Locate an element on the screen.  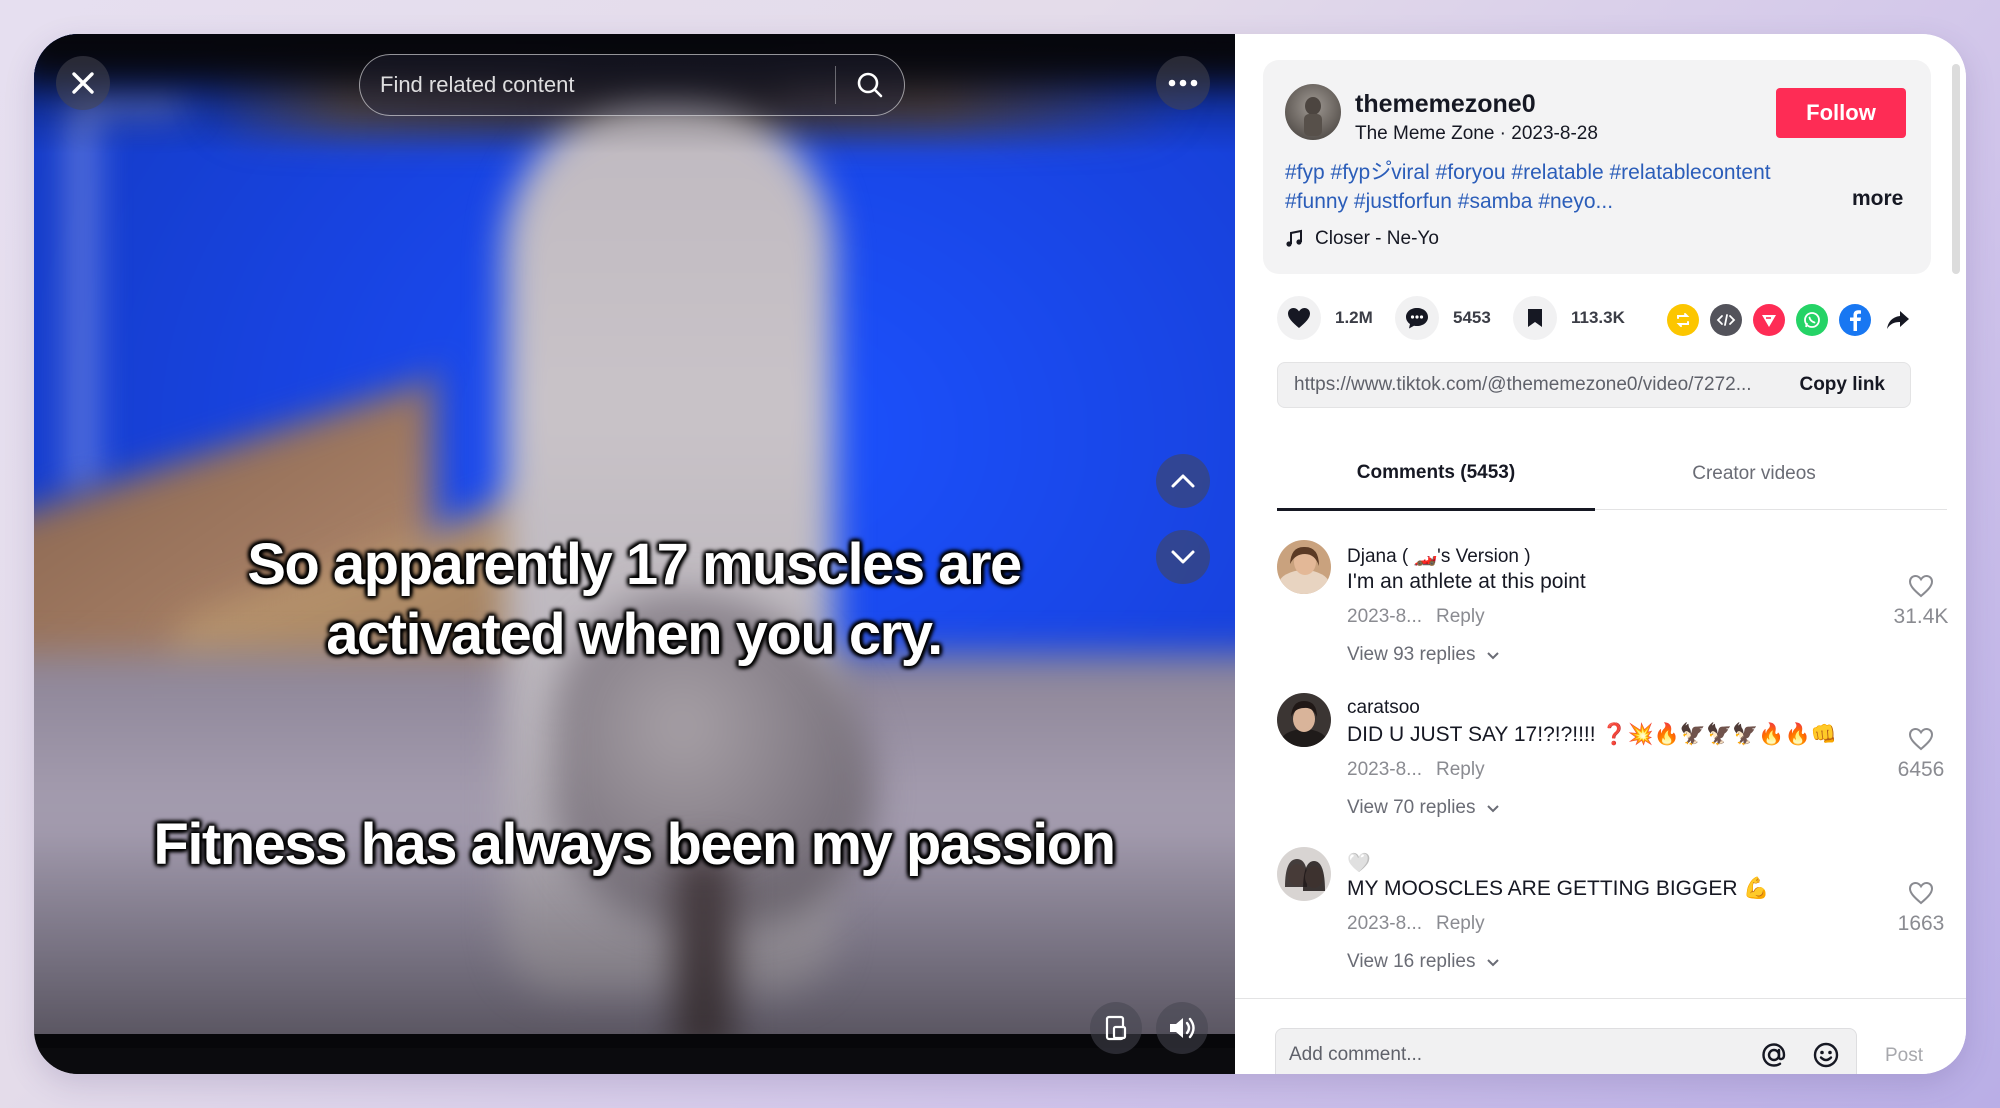
more-link: more is located at coordinates (1877, 199).